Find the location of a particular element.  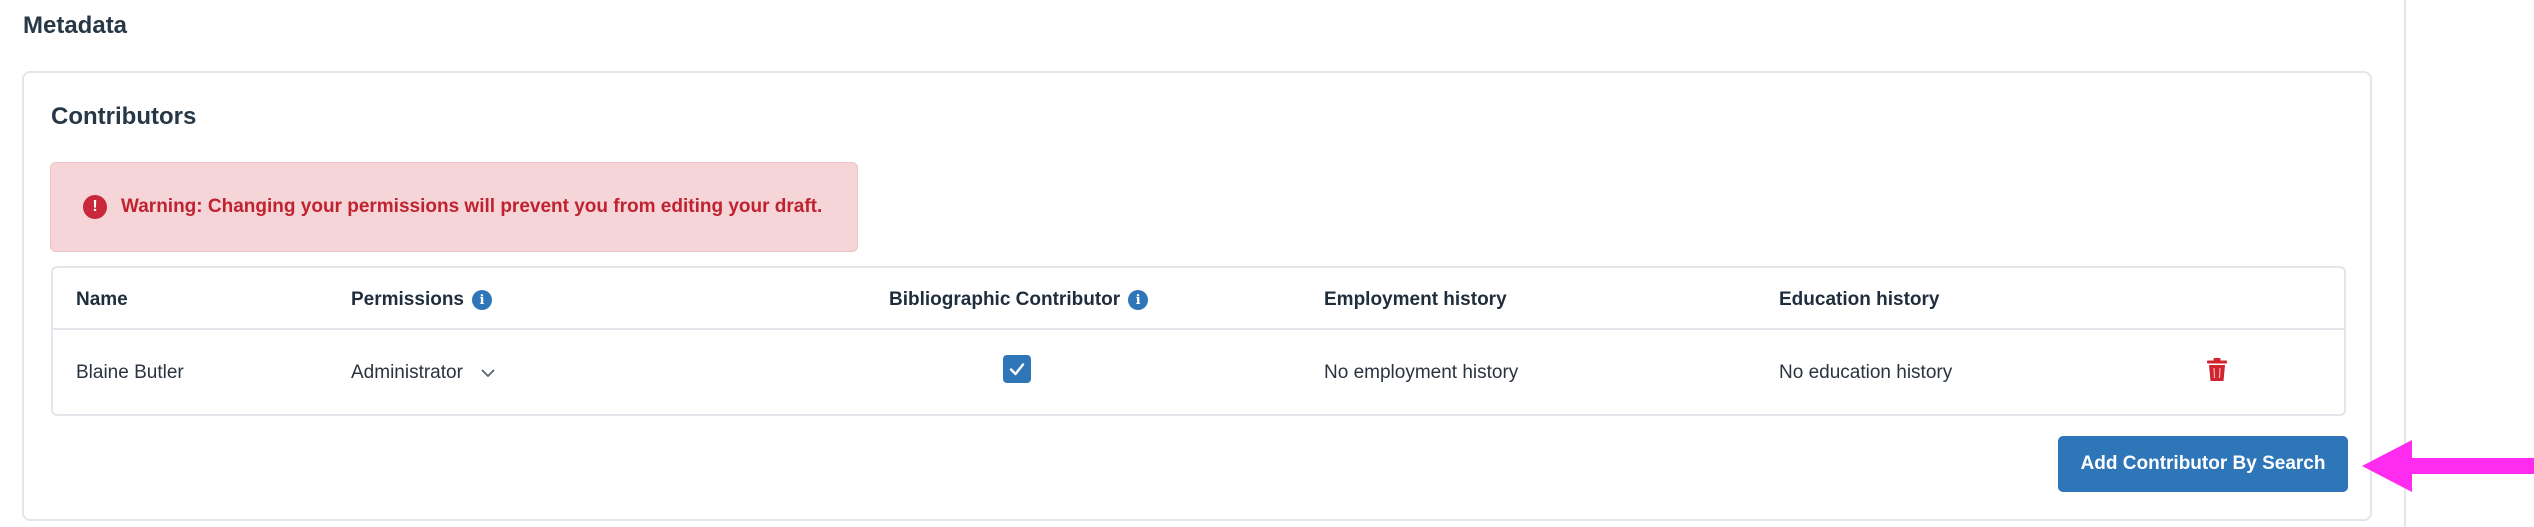

contributors-title: Contributors is located at coordinates (124, 116).